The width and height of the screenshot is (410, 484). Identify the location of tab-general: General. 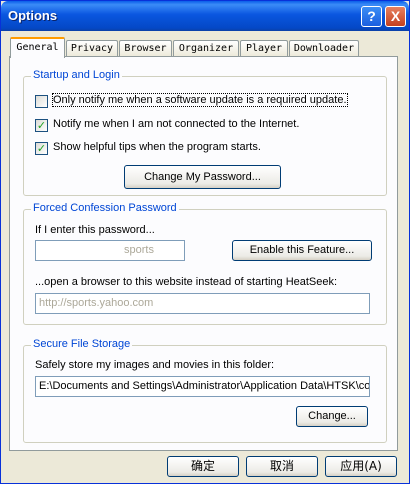
(37, 47).